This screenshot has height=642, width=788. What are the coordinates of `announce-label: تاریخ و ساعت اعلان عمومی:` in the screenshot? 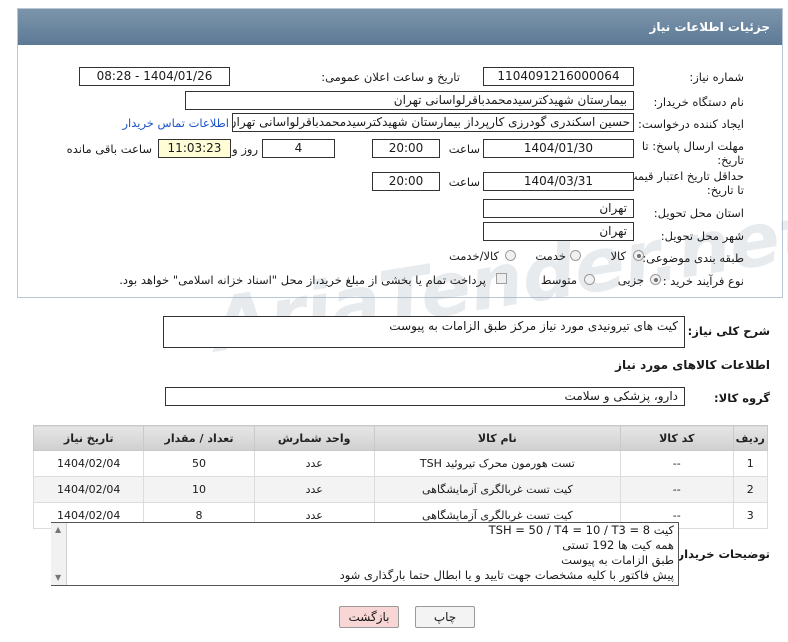 It's located at (390, 77).